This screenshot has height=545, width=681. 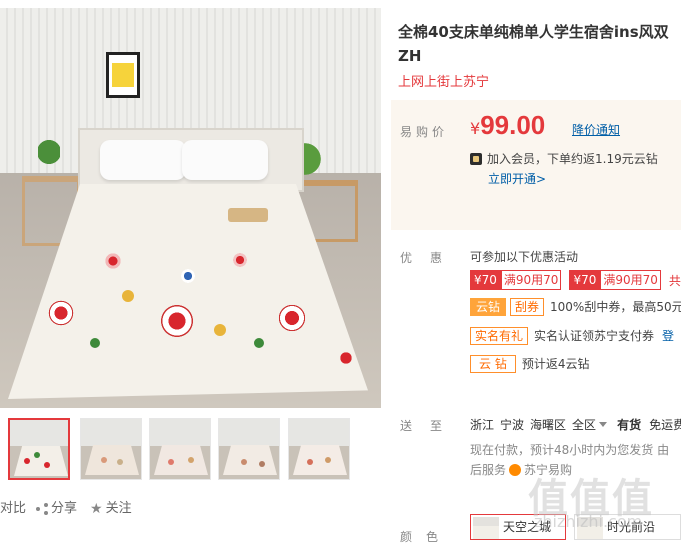 I want to click on thumbnail-strip, so click(x=188, y=450).